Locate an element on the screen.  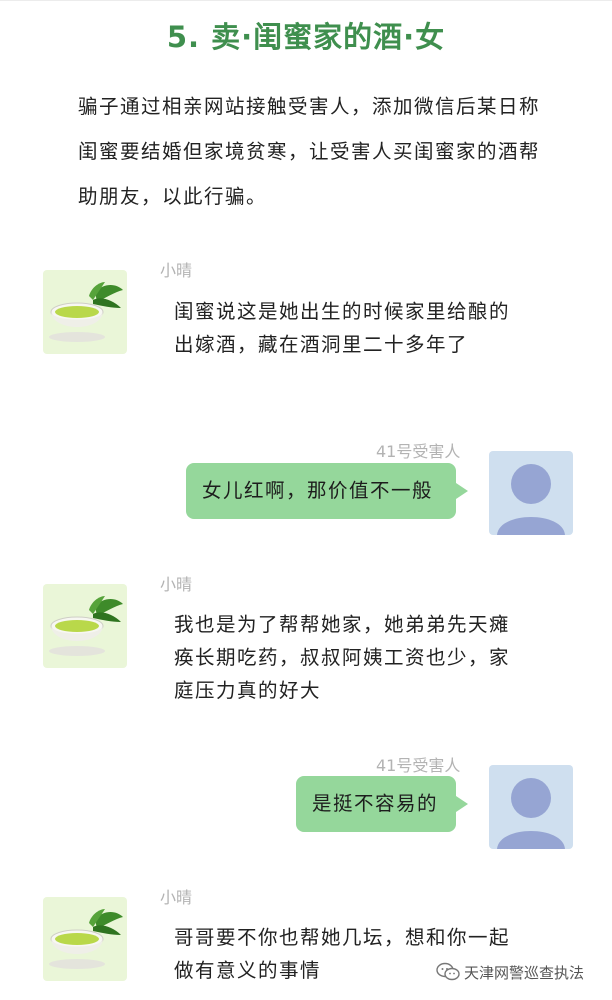
message-text: 是挺不容易的 is located at coordinates (375, 803).